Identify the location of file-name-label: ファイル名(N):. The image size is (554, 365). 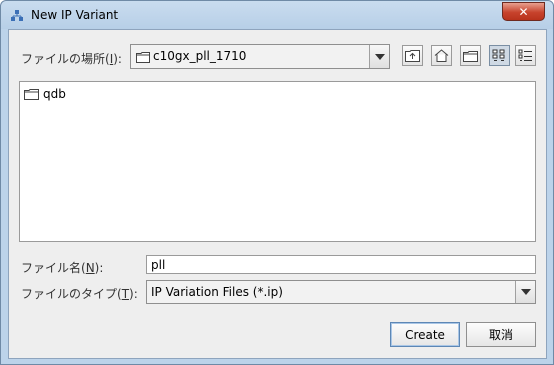
(62, 268).